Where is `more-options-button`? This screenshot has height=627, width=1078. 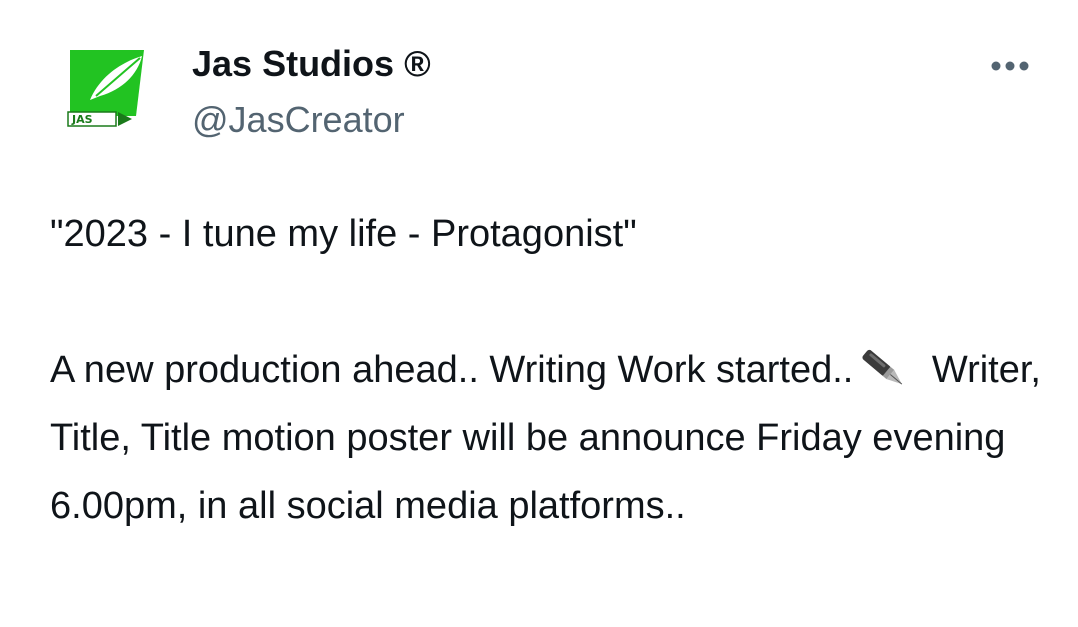
more-options-button is located at coordinates (1010, 66).